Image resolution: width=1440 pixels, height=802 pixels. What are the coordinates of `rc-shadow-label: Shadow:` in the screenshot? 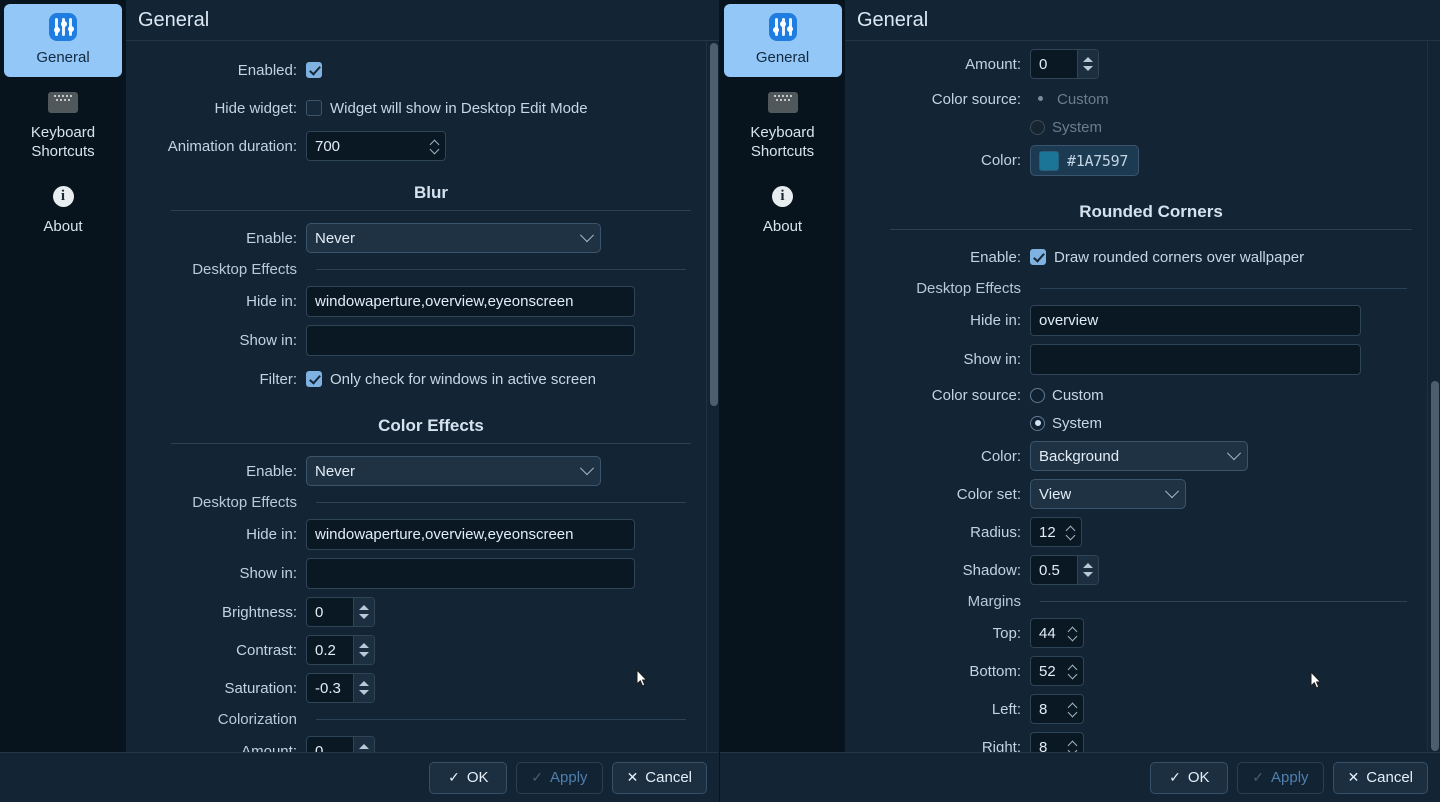 It's located at (991, 570).